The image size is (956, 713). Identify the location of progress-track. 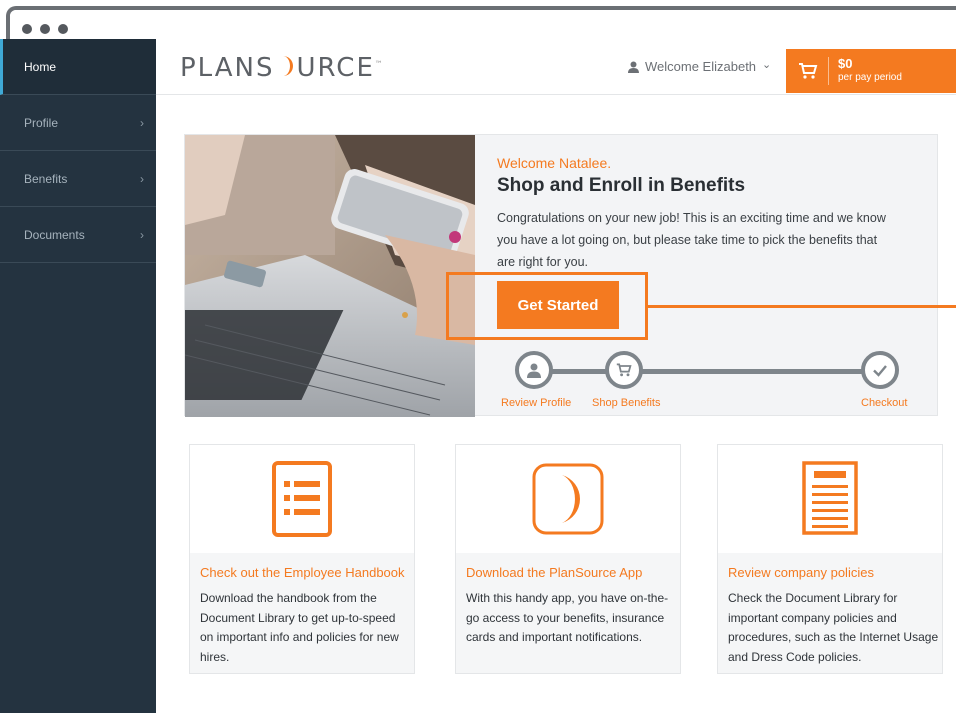
(695, 371).